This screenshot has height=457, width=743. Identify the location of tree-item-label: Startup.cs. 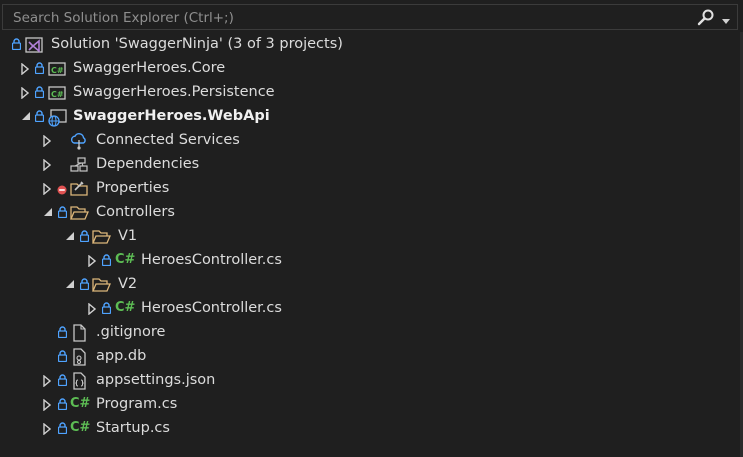
(133, 428).